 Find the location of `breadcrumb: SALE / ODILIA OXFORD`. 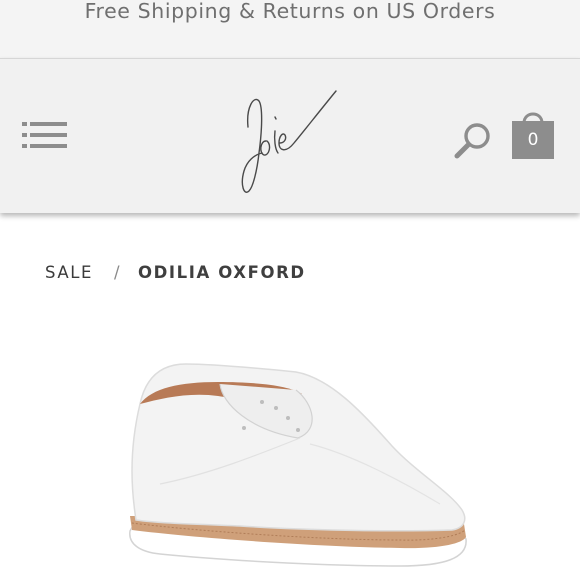

breadcrumb: SALE / ODILIA OXFORD is located at coordinates (175, 275).